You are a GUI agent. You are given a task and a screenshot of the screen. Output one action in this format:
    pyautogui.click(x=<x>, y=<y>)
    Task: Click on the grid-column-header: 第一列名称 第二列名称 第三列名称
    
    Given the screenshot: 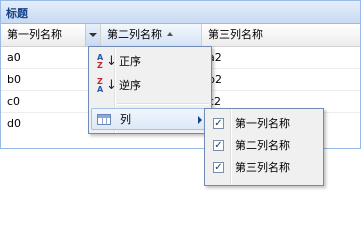 What is the action you would take?
    pyautogui.click(x=180, y=35)
    